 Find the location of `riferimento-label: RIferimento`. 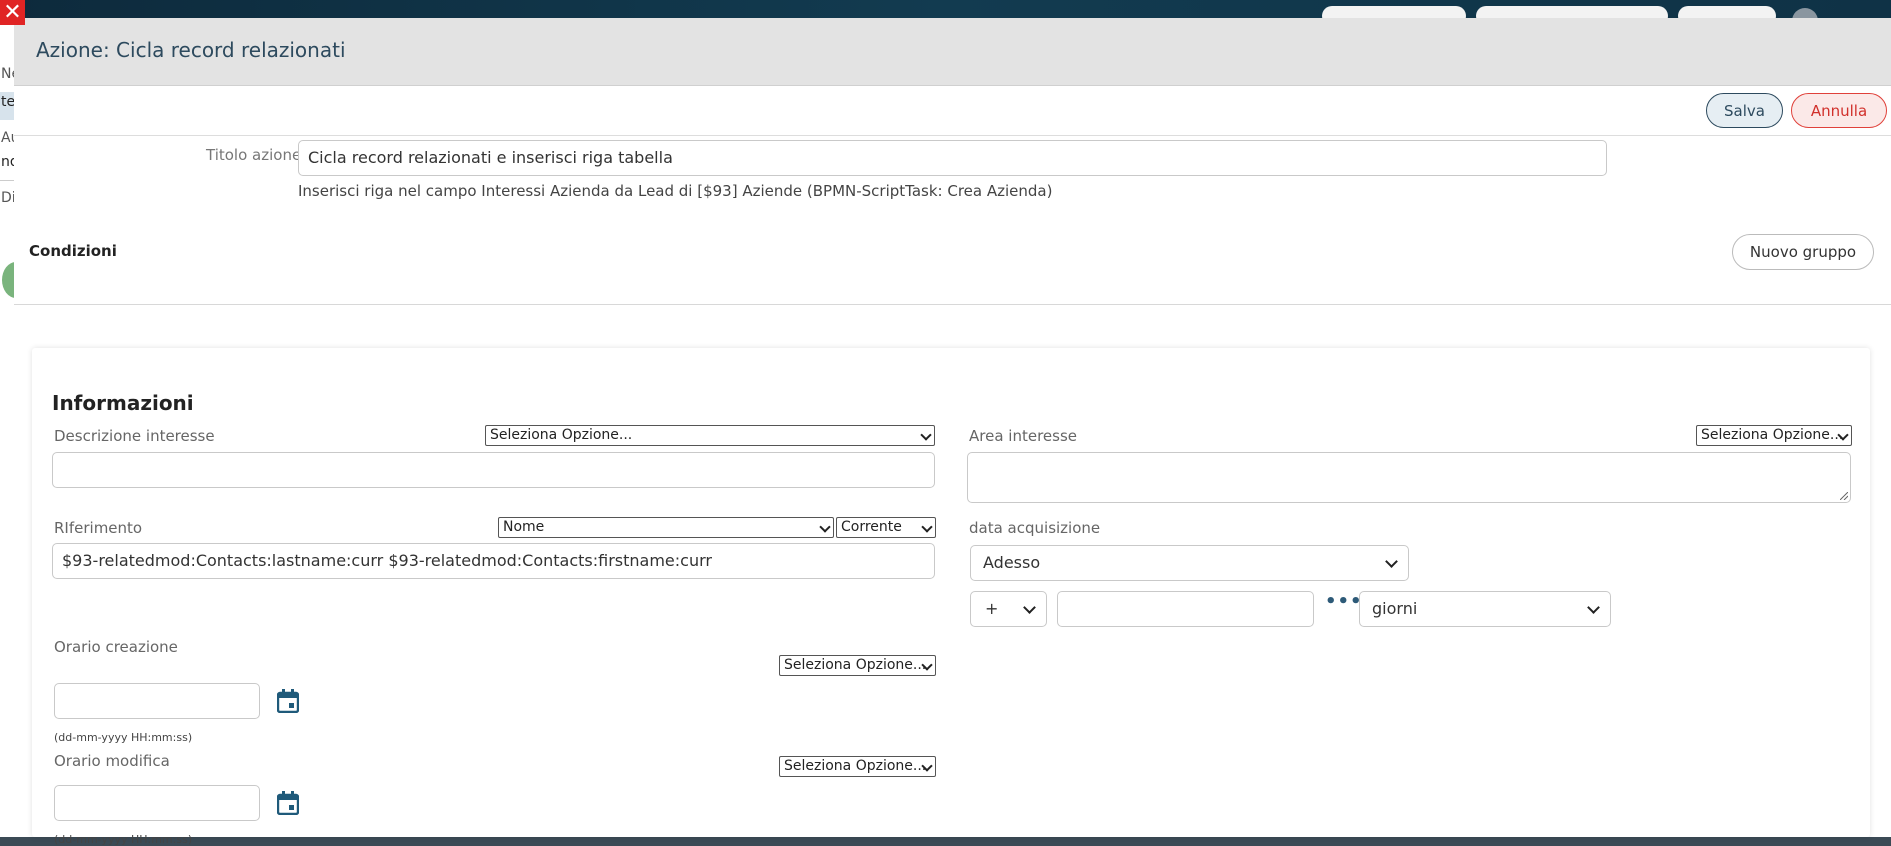

riferimento-label: RIferimento is located at coordinates (98, 528).